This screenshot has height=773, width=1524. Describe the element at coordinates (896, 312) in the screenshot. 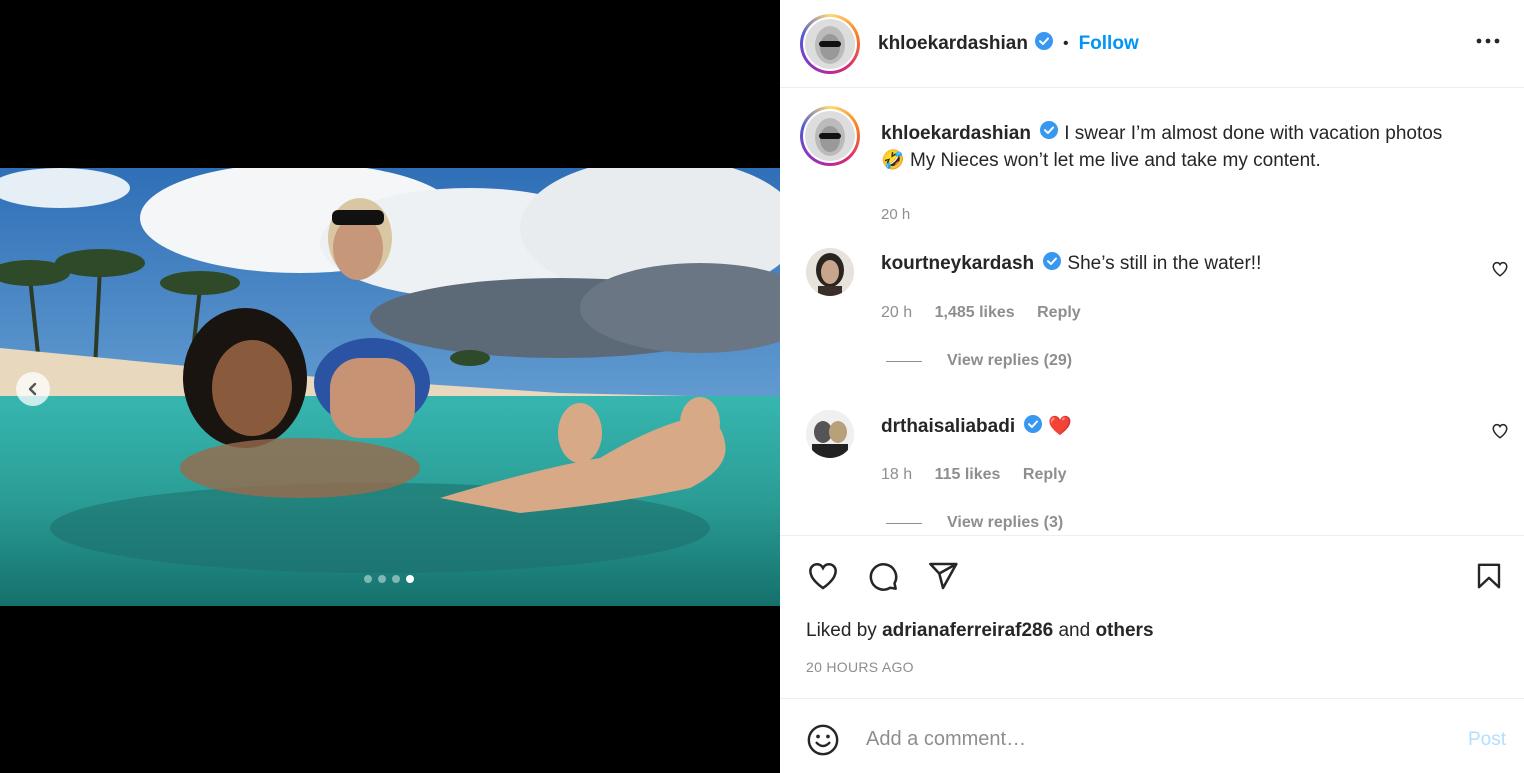

I see `comment-time: 20 h` at that location.